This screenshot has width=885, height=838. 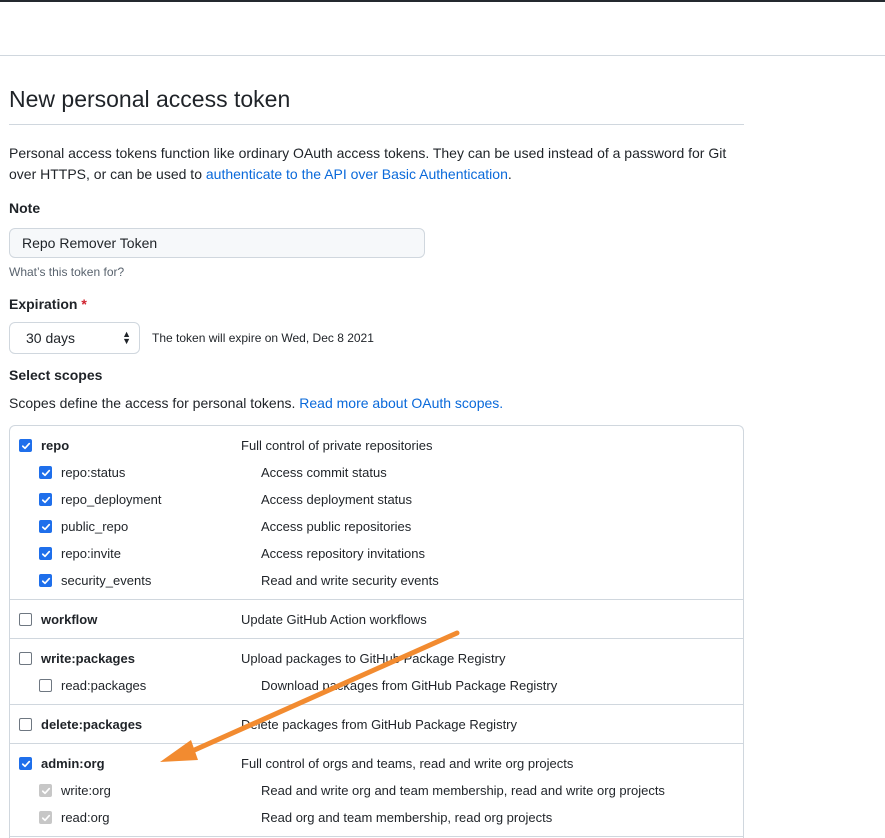 What do you see at coordinates (92, 724) in the screenshot?
I see `scope-name: delete:packages` at bounding box center [92, 724].